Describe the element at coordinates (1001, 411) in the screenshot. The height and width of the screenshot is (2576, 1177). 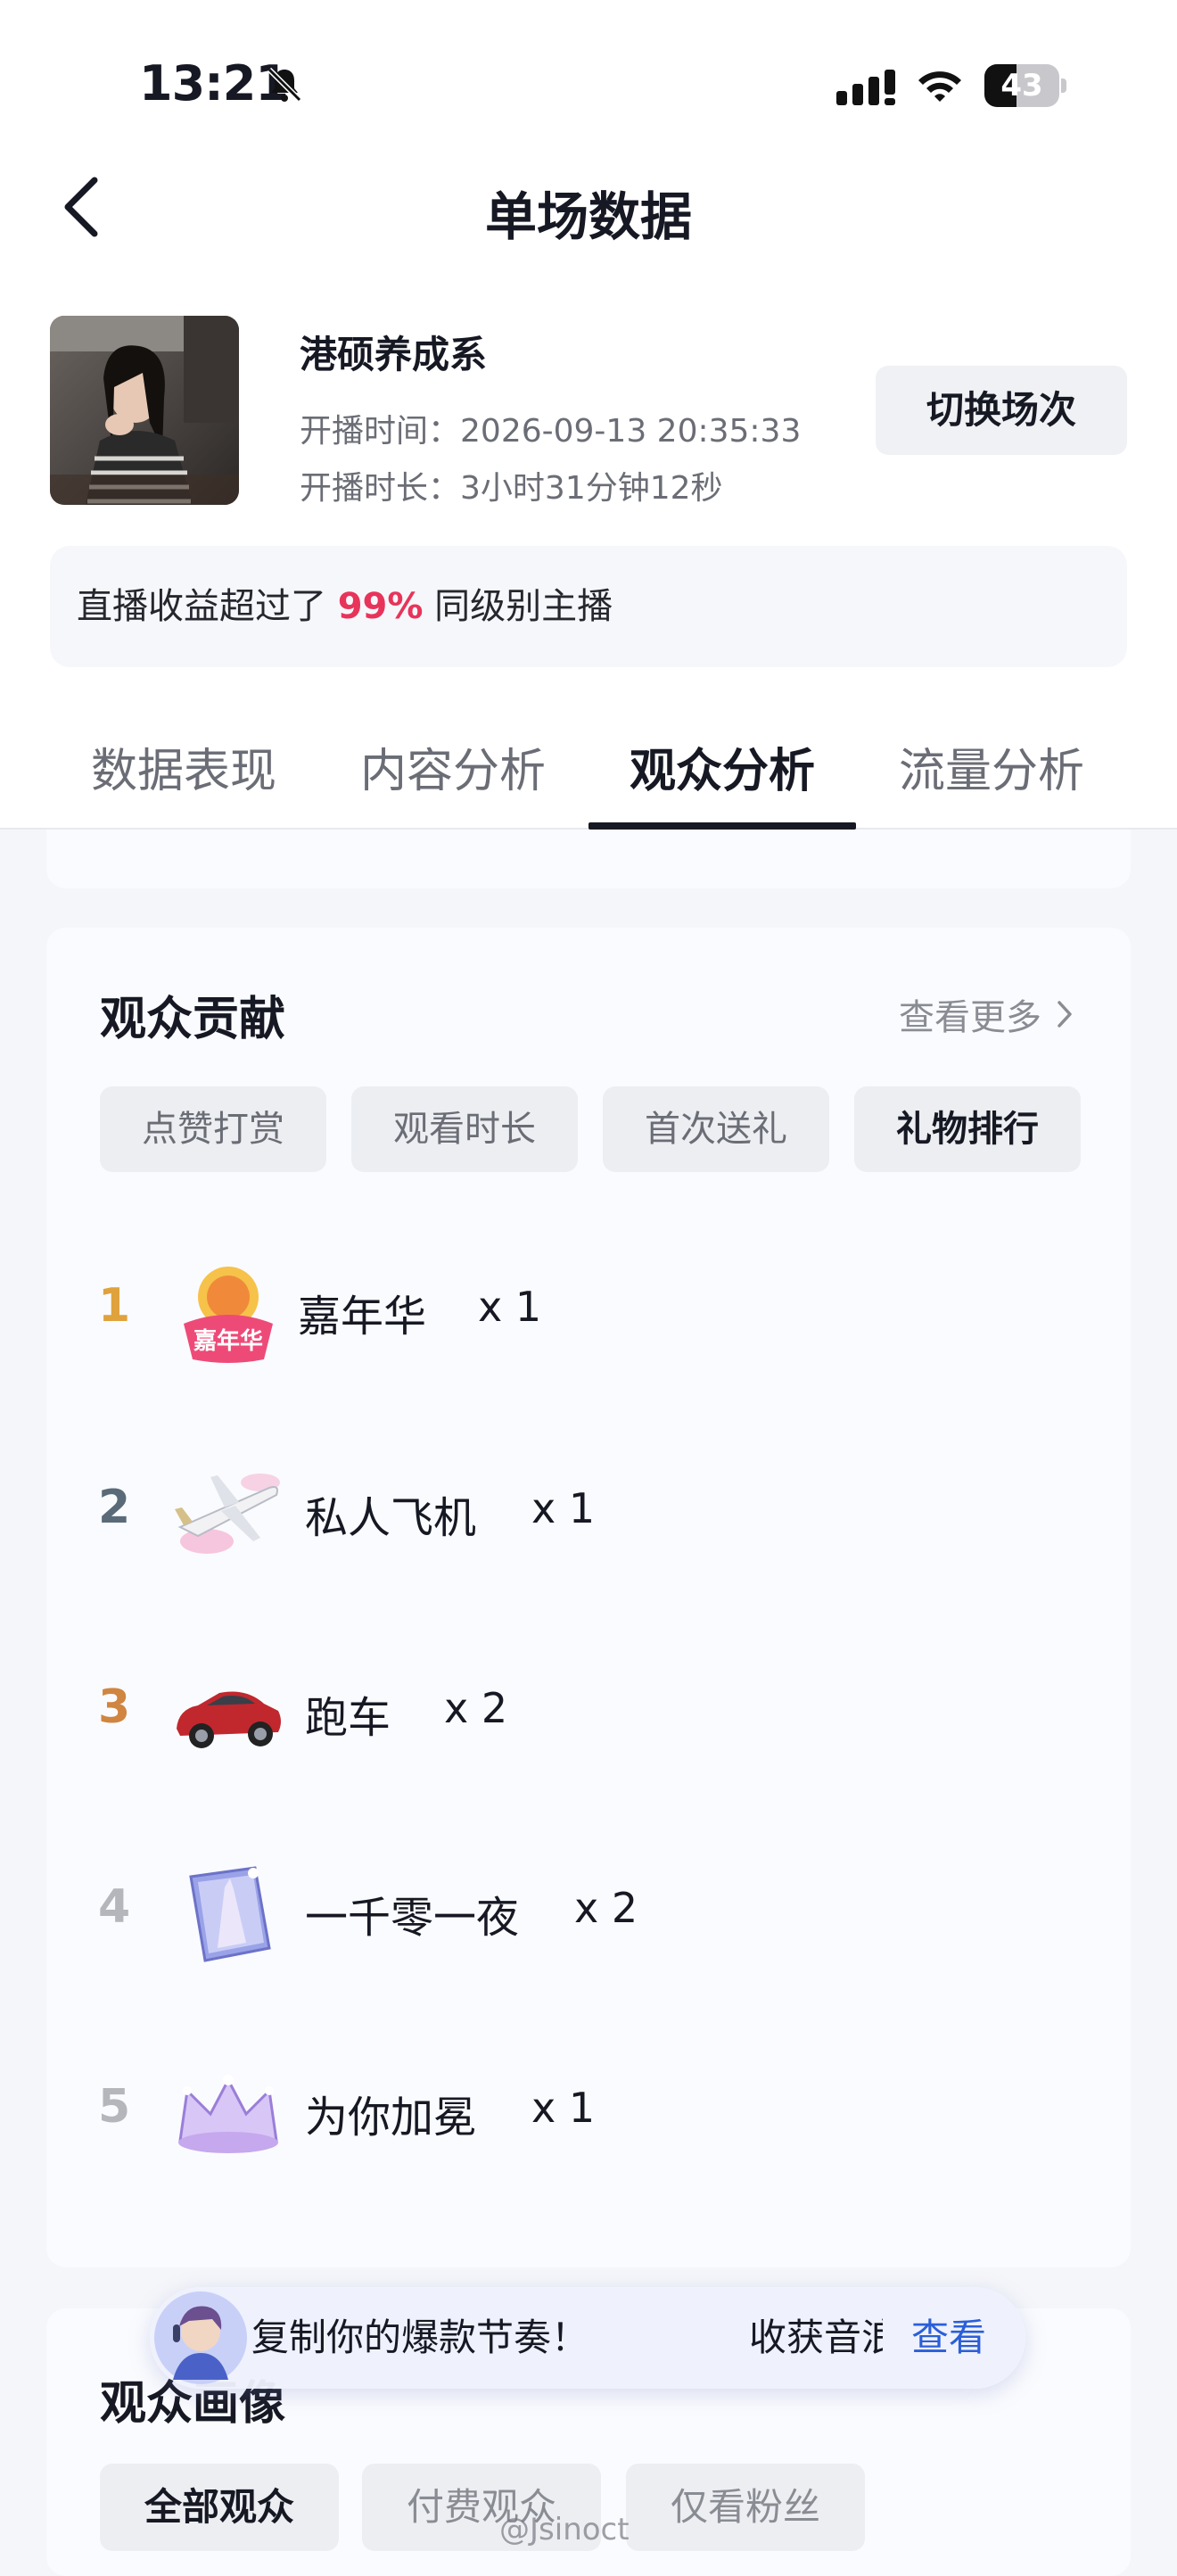
I see `switch-session-button: 切换场次` at that location.